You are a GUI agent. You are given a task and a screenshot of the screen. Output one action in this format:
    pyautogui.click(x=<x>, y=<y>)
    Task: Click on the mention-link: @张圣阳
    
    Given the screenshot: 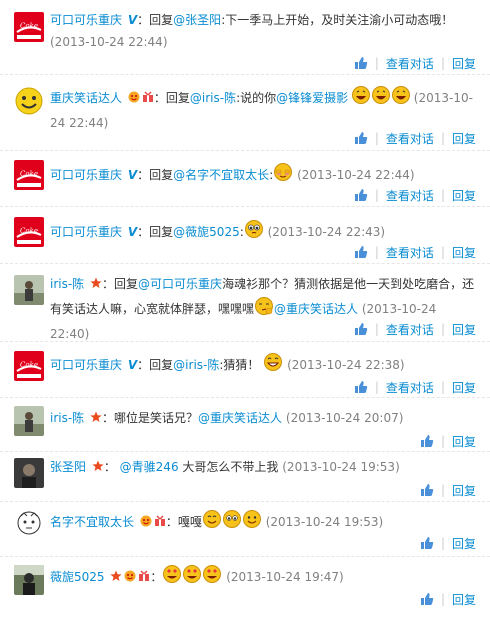 What is the action you would take?
    pyautogui.click(x=197, y=20)
    